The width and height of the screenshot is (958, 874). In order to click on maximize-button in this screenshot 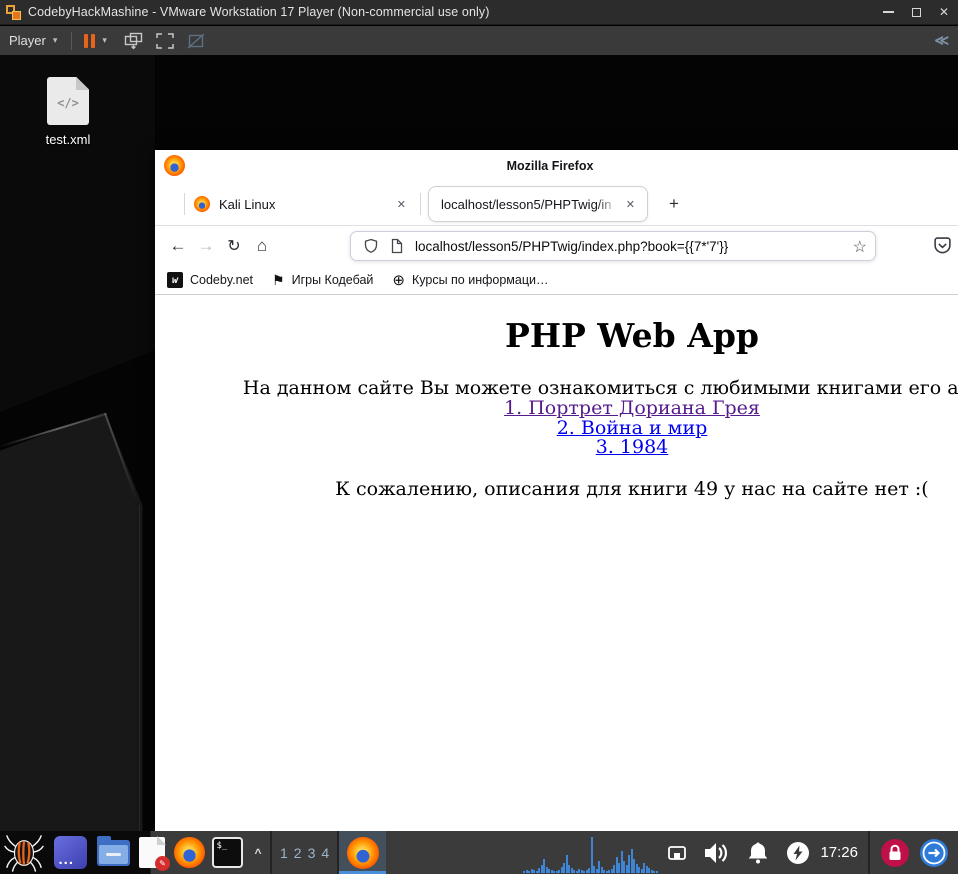, I will do `click(916, 12)`.